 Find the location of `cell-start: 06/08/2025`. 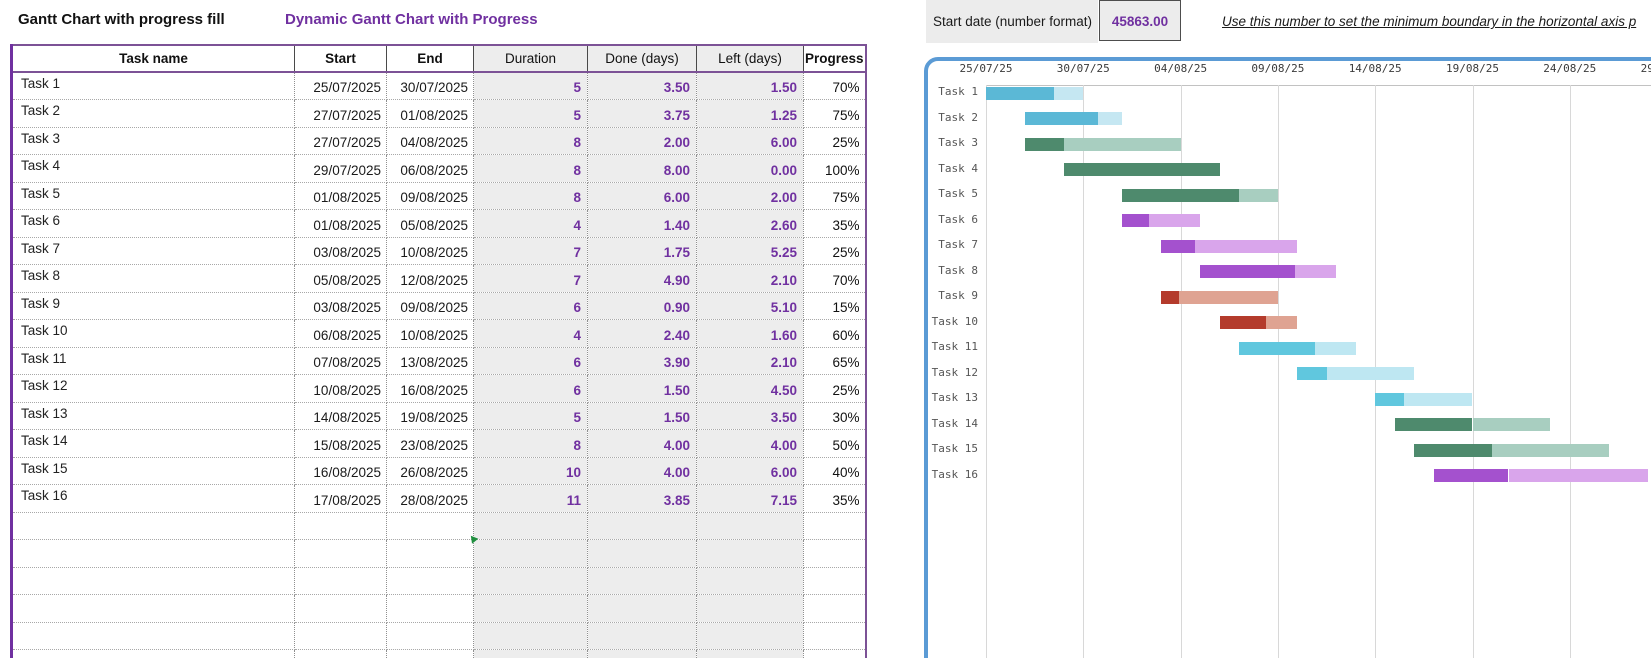

cell-start: 06/08/2025 is located at coordinates (340, 333).